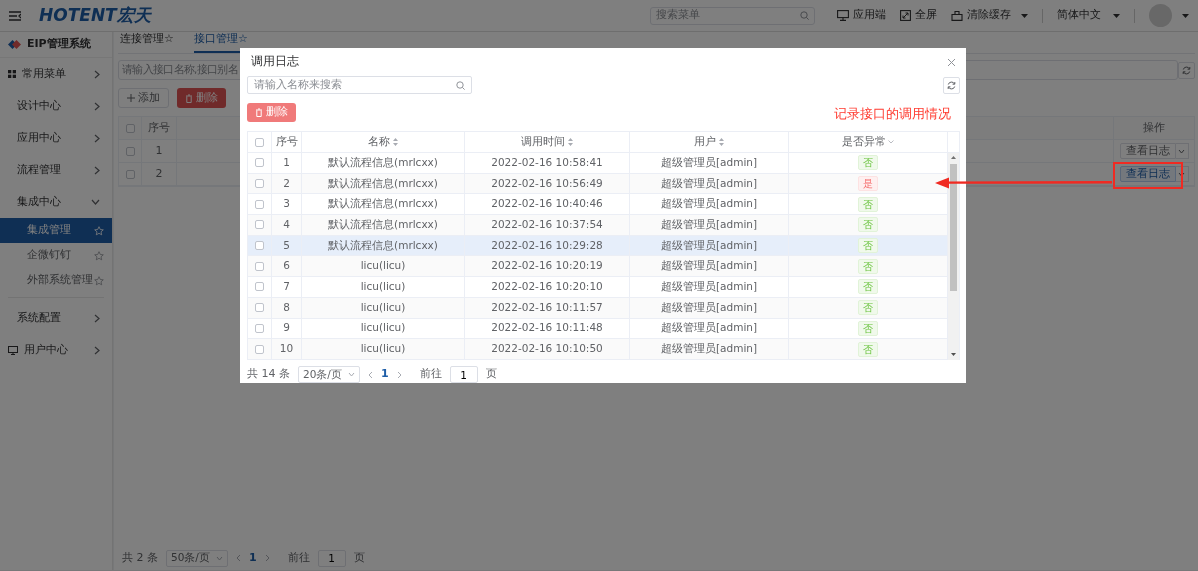  I want to click on tab: 连接管理☆, so click(147, 41).